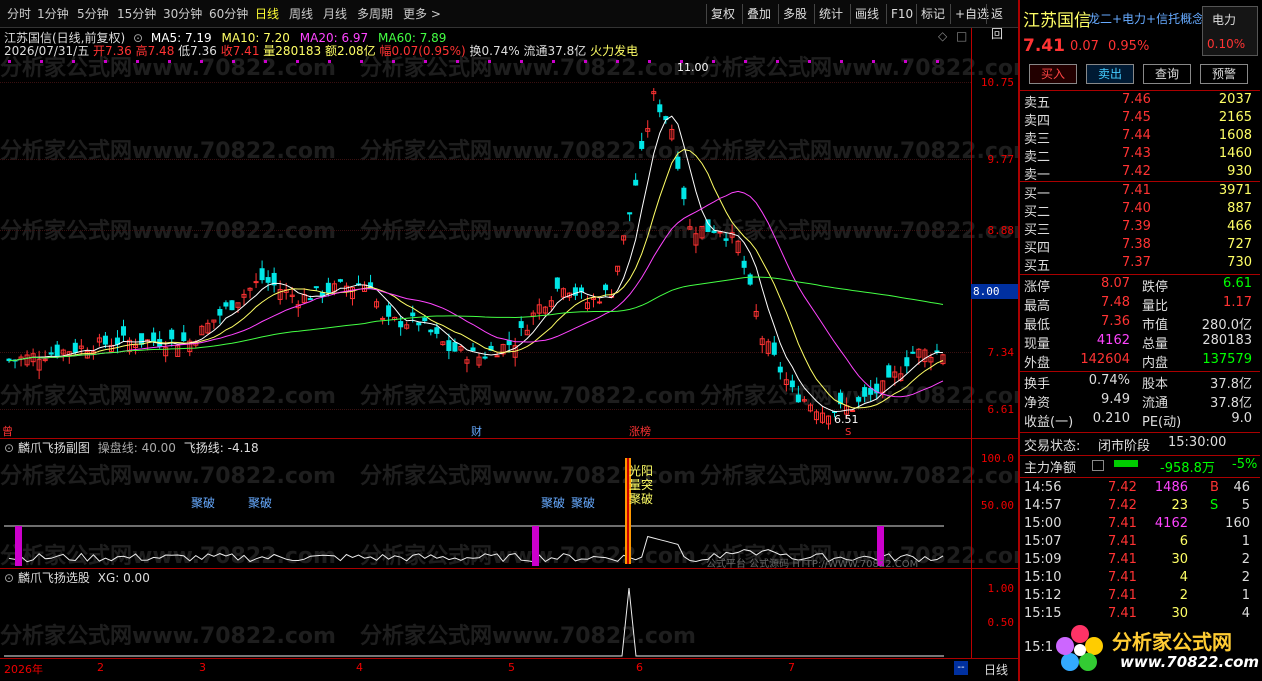 This screenshot has width=1262, height=681. What do you see at coordinates (758, 14) in the screenshot?
I see `overlay-button: 叠加` at bounding box center [758, 14].